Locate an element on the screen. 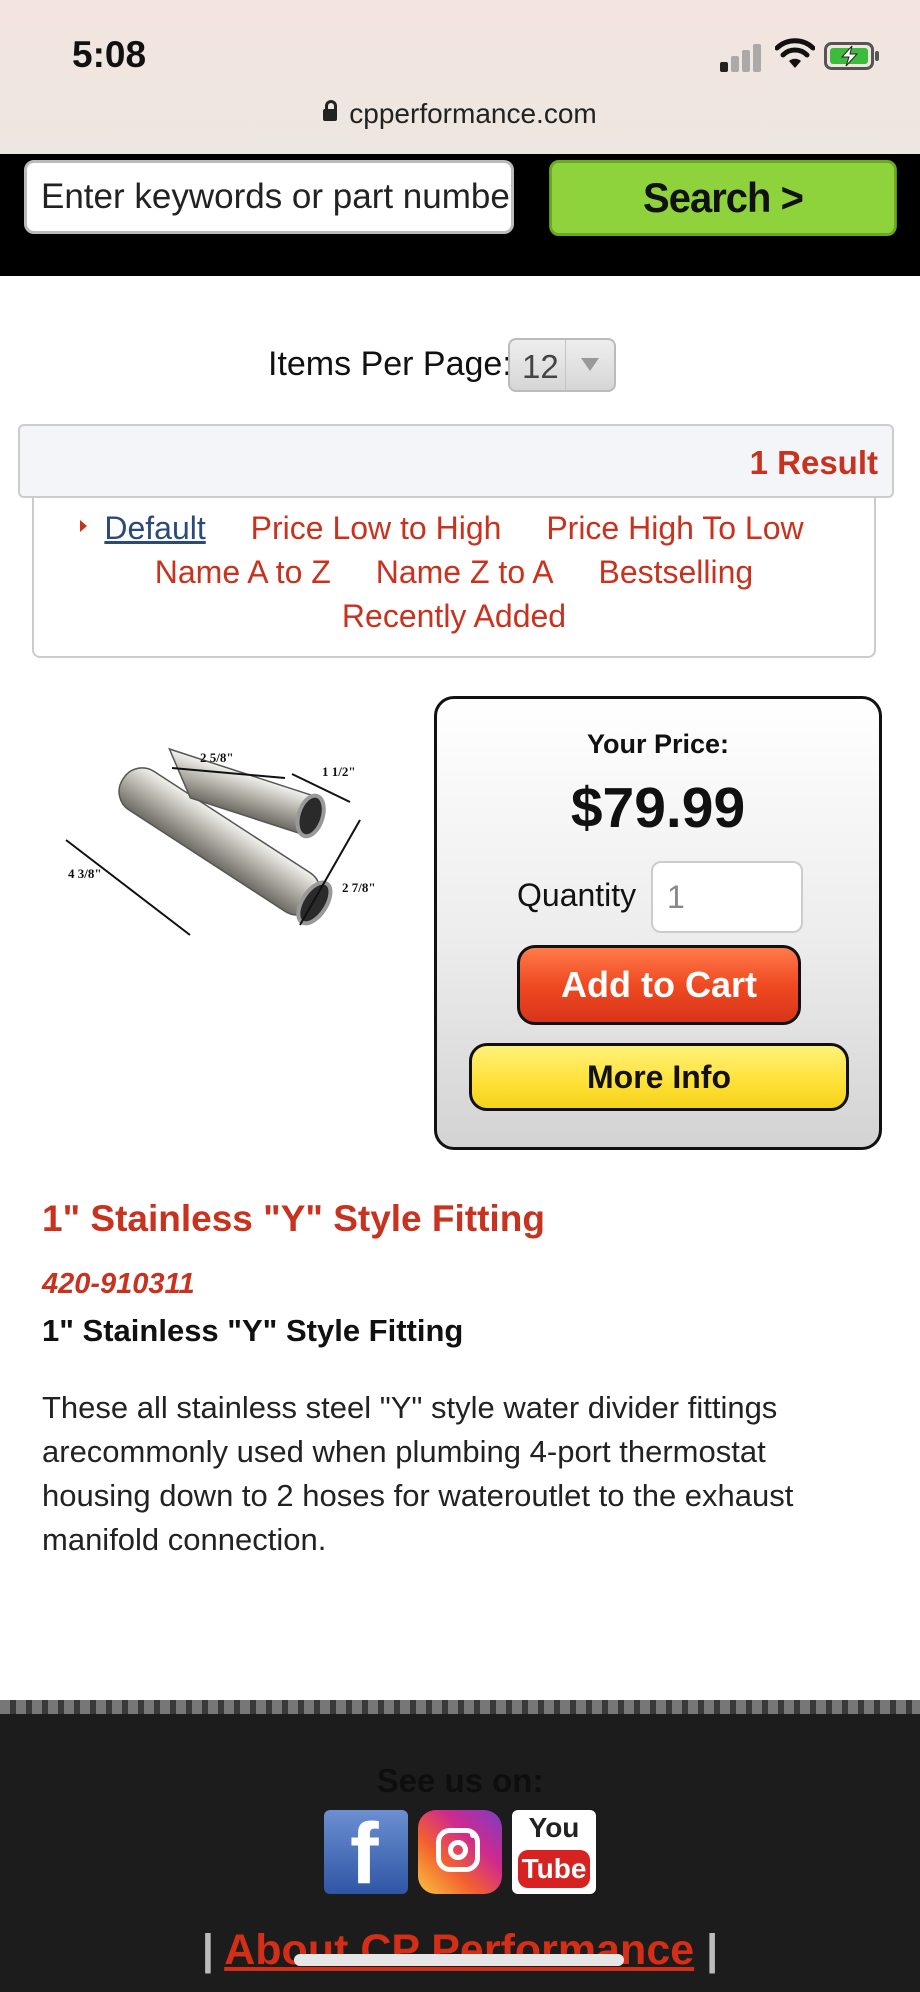 This screenshot has height=1992, width=920. about-link: About CP Performance is located at coordinates (459, 1950).